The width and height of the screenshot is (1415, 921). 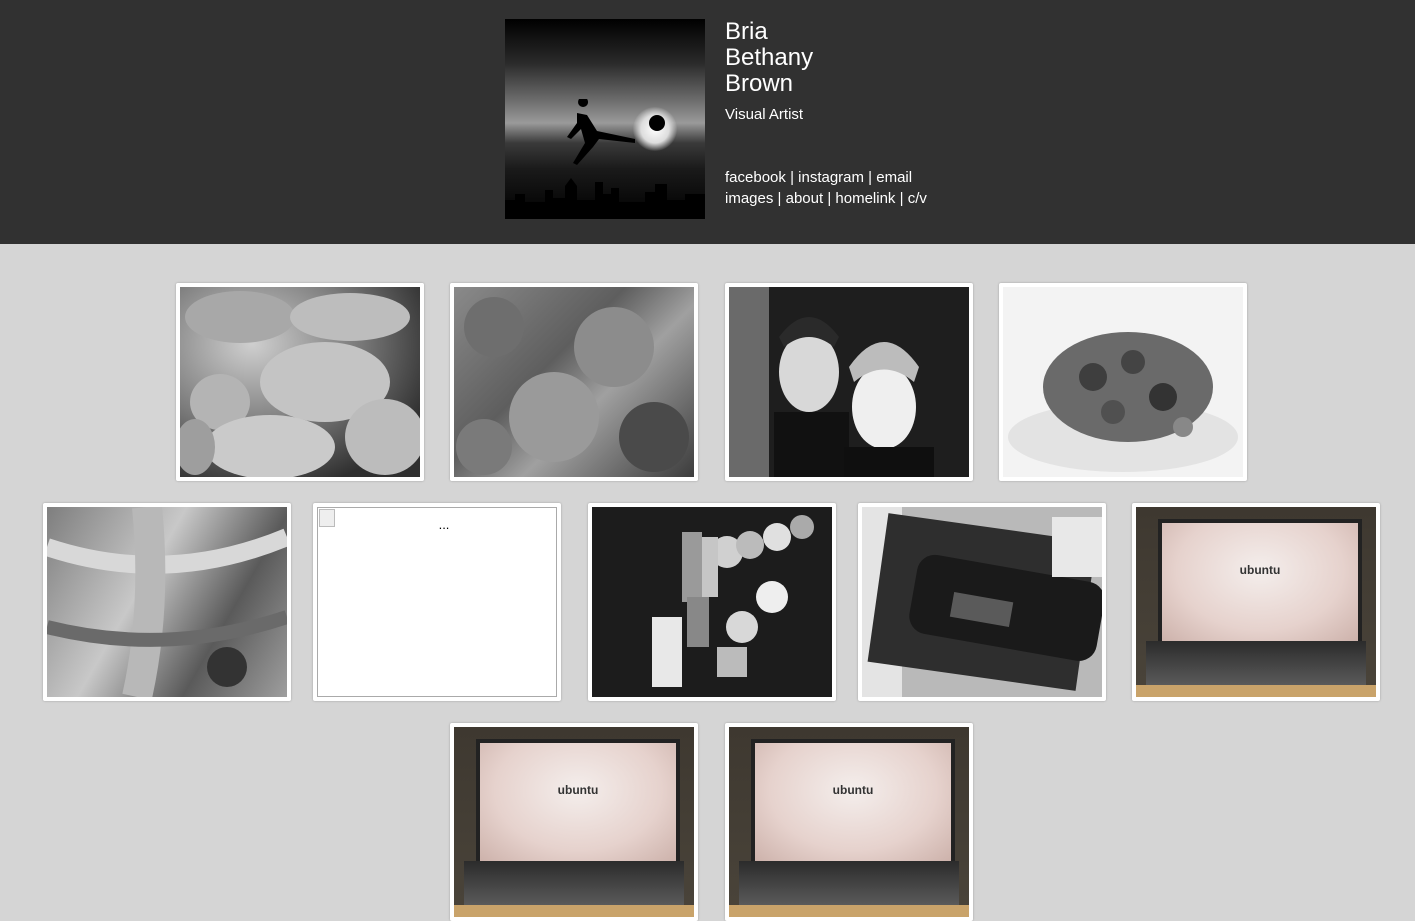 I want to click on gallery-thumb-ubuntu-3: ubuntu, so click(x=849, y=822).